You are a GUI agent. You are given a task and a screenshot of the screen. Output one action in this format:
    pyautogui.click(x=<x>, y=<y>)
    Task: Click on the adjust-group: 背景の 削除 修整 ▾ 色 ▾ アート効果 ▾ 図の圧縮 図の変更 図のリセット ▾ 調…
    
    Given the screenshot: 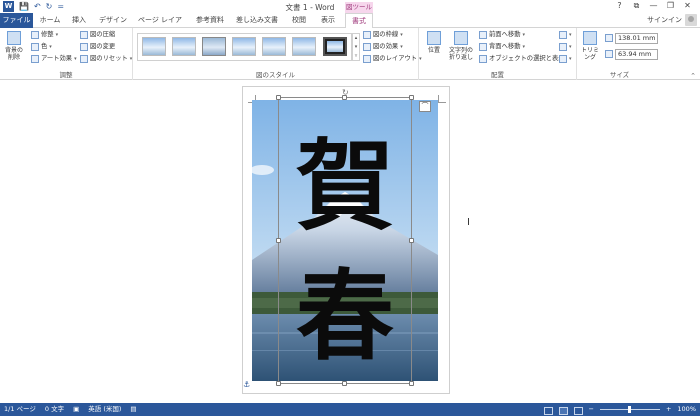 What is the action you would take?
    pyautogui.click(x=66, y=54)
    